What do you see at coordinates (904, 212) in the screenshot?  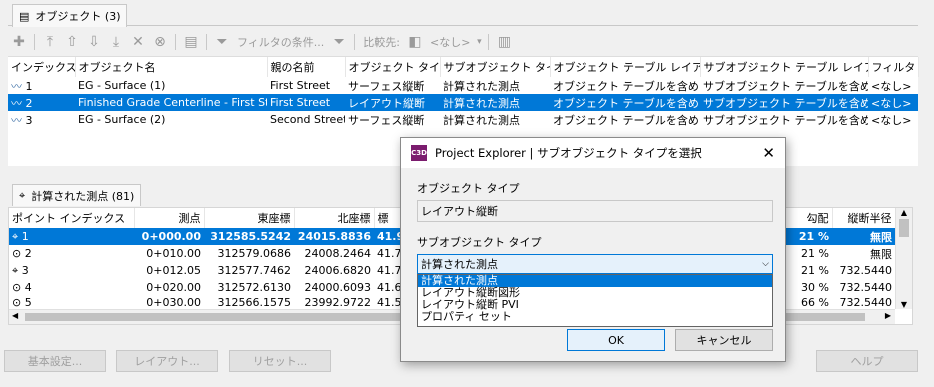 I see `scroll-up-icon: ▲` at bounding box center [904, 212].